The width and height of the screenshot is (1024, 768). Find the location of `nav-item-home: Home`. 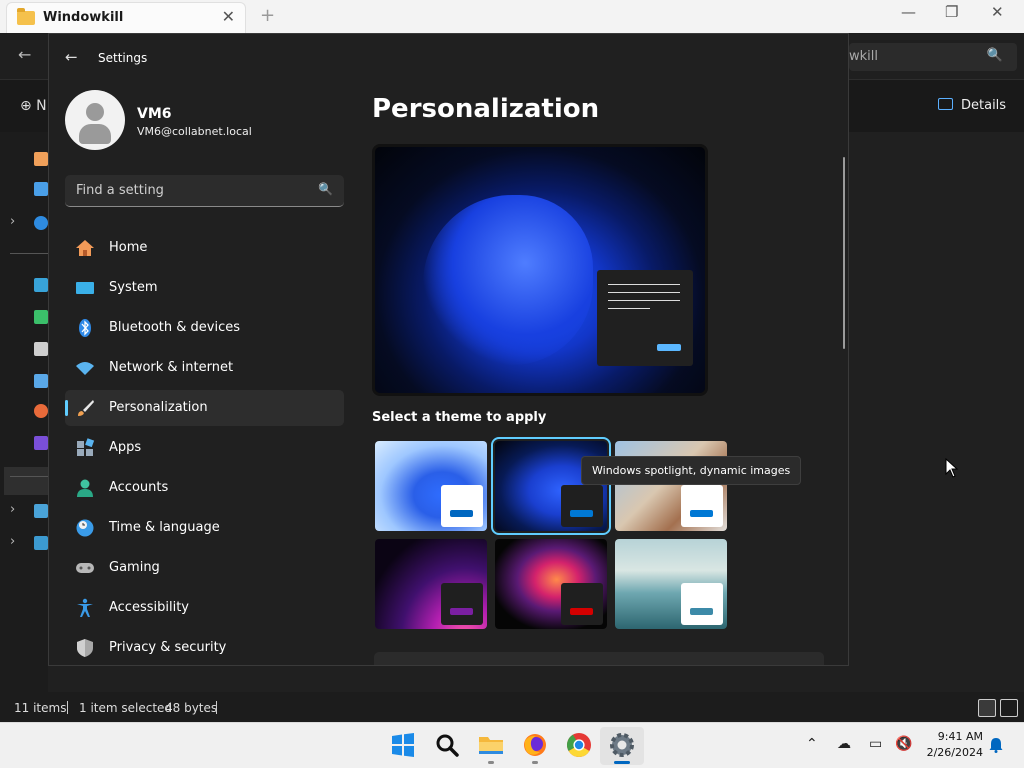

nav-item-home: Home is located at coordinates (204, 248).